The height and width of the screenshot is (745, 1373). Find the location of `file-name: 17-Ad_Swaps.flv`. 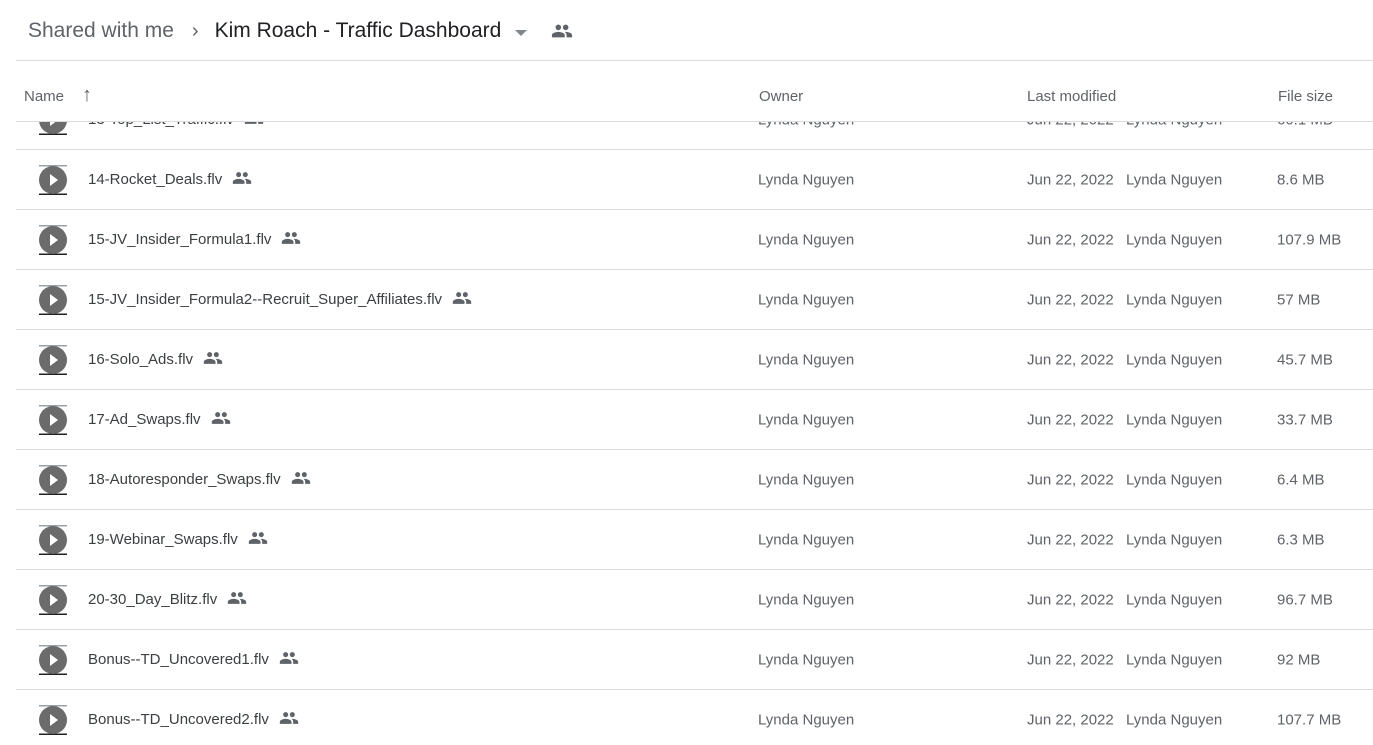

file-name: 17-Ad_Swaps.flv is located at coordinates (144, 419).